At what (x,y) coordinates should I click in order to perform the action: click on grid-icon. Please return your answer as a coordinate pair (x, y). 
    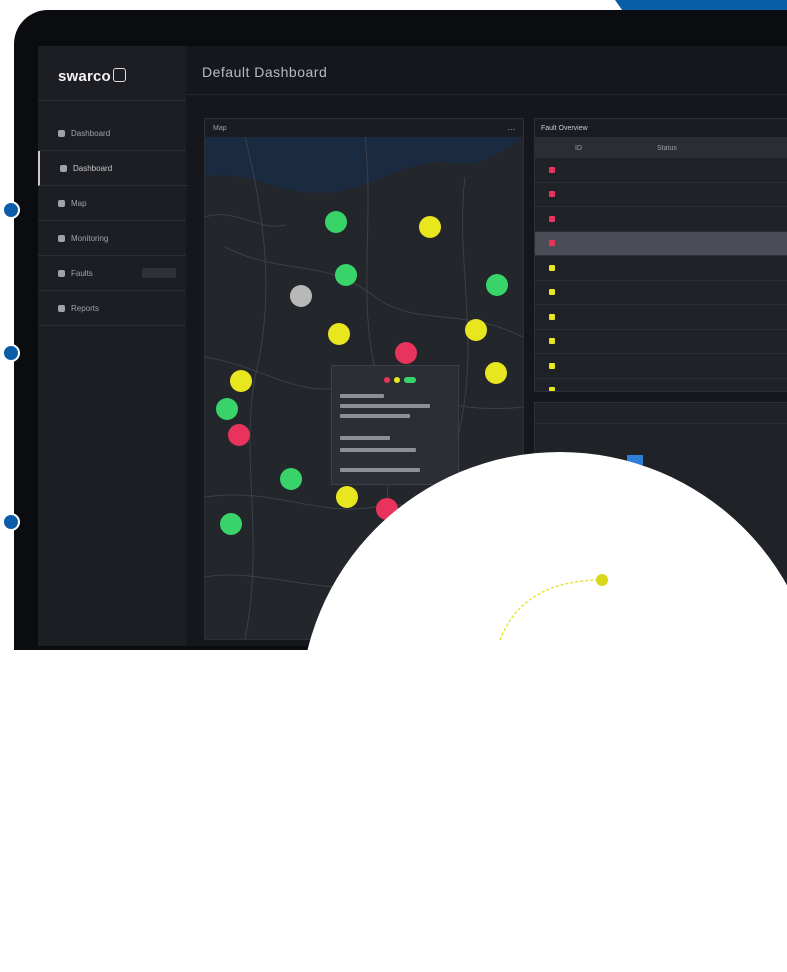
    Looking at the image, I should click on (63, 168).